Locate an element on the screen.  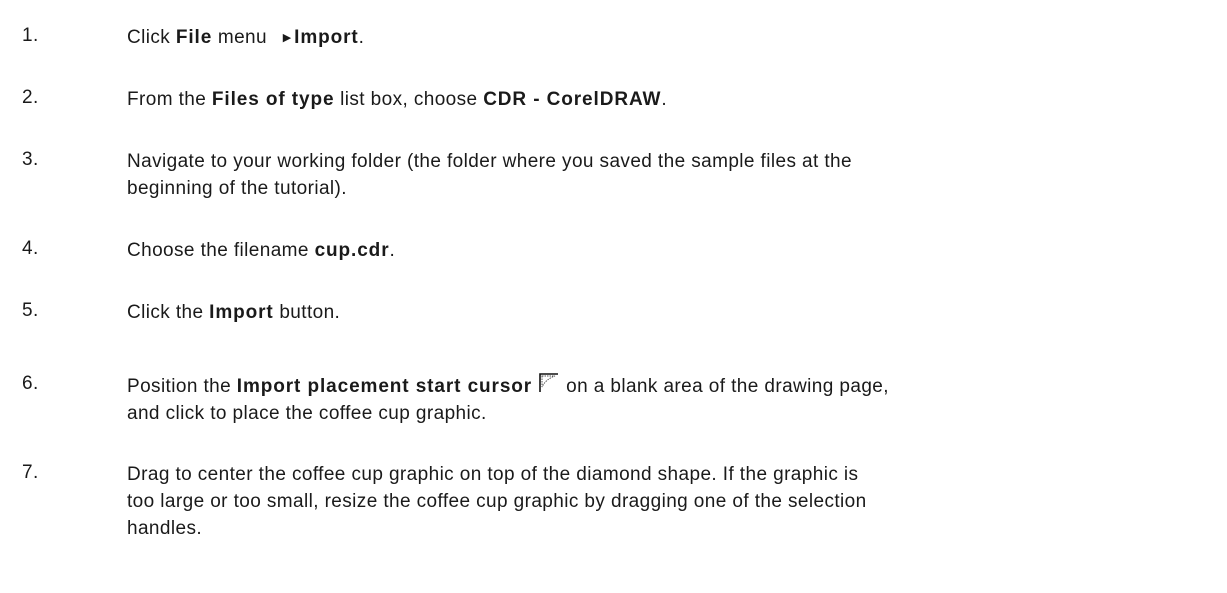
step-number: 5. is located at coordinates (30, 310).